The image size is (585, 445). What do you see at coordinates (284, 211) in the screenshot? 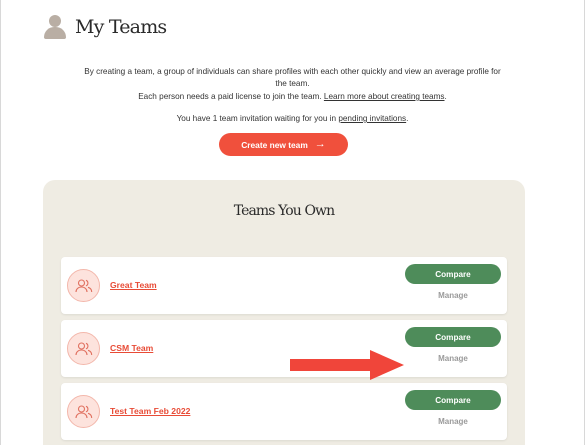
I see `panel-title: Teams You Own` at bounding box center [284, 211].